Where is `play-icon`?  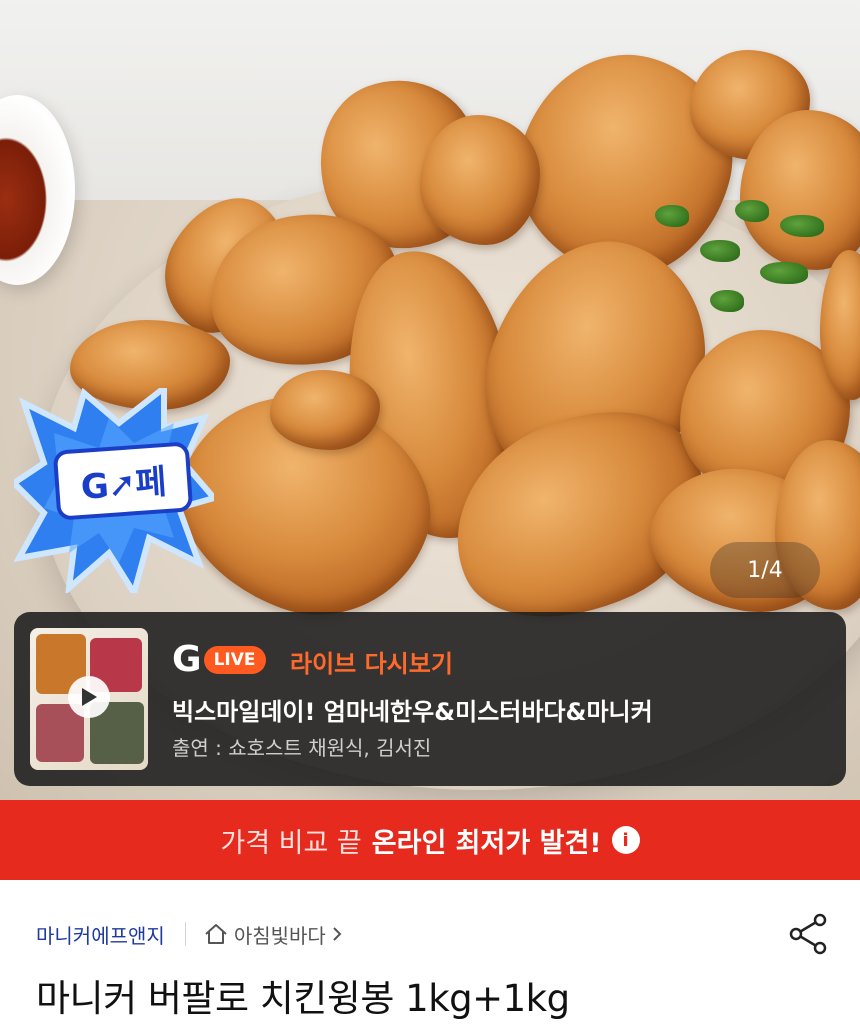
play-icon is located at coordinates (89, 697).